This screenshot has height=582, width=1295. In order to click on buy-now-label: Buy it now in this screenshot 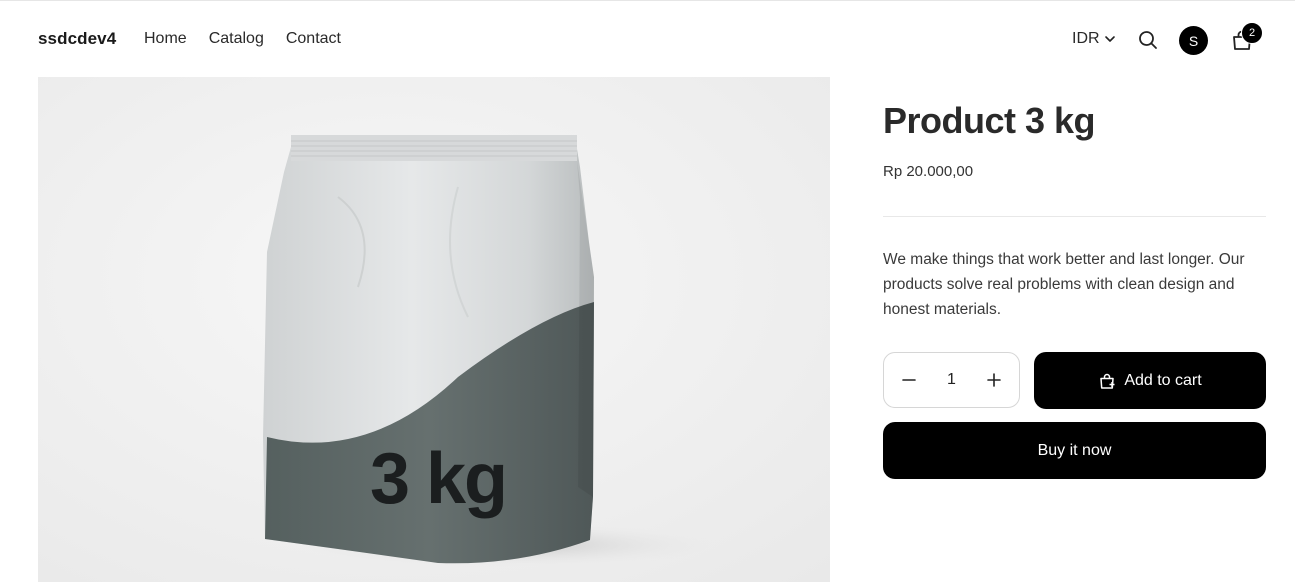, I will do `click(1074, 450)`.